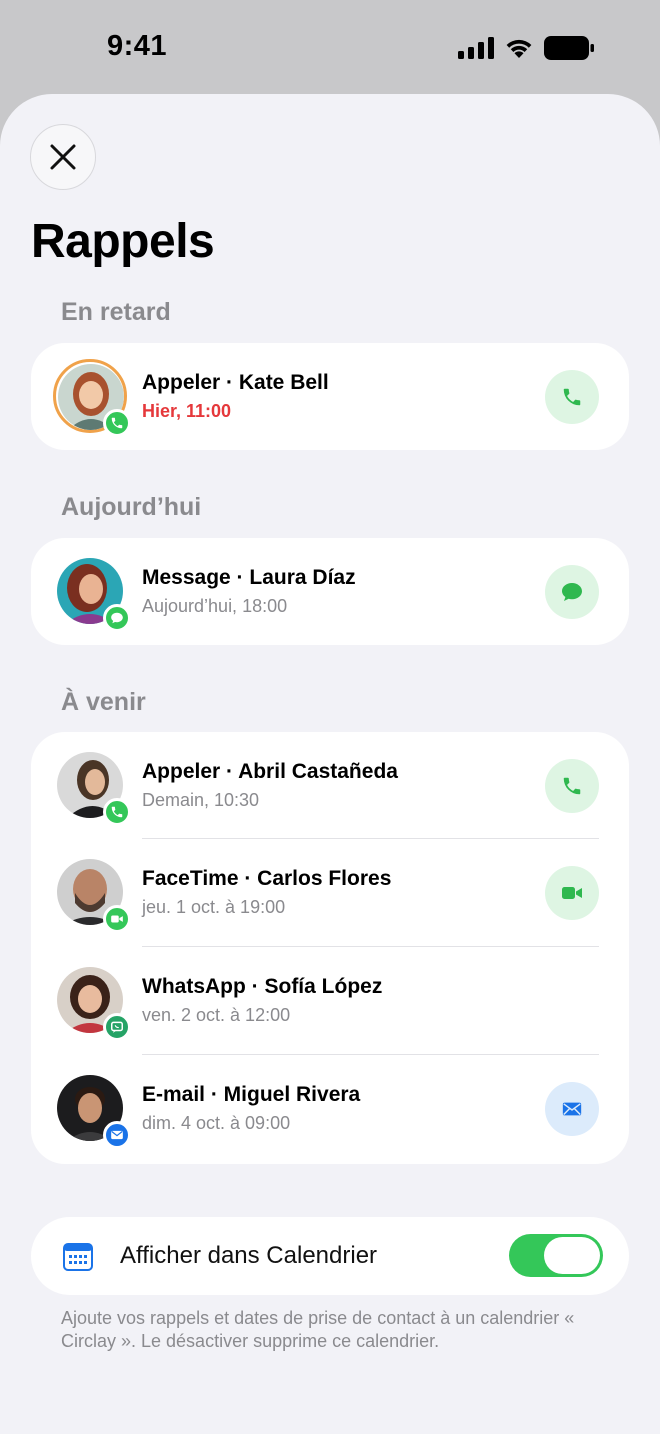 The image size is (660, 1434). I want to click on video-icon, so click(572, 893).